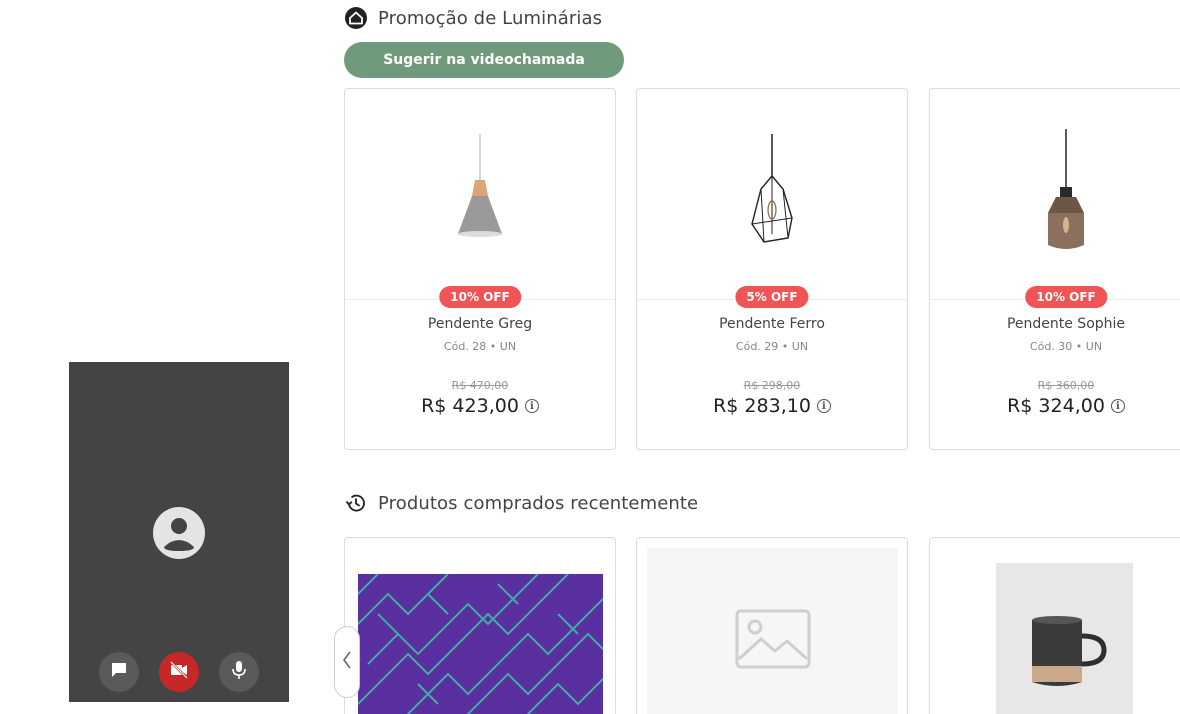 This screenshot has height=714, width=1180. What do you see at coordinates (356, 503) in the screenshot?
I see `history-icon` at bounding box center [356, 503].